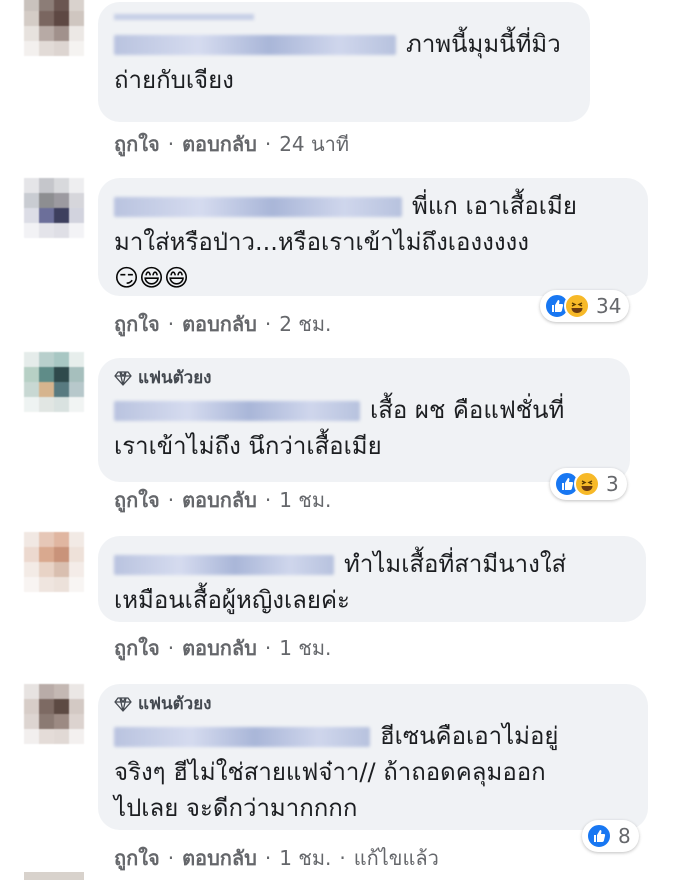 The width and height of the screenshot is (700, 880). What do you see at coordinates (396, 858) in the screenshot?
I see `edited-label: แก้ไขแล้ว` at bounding box center [396, 858].